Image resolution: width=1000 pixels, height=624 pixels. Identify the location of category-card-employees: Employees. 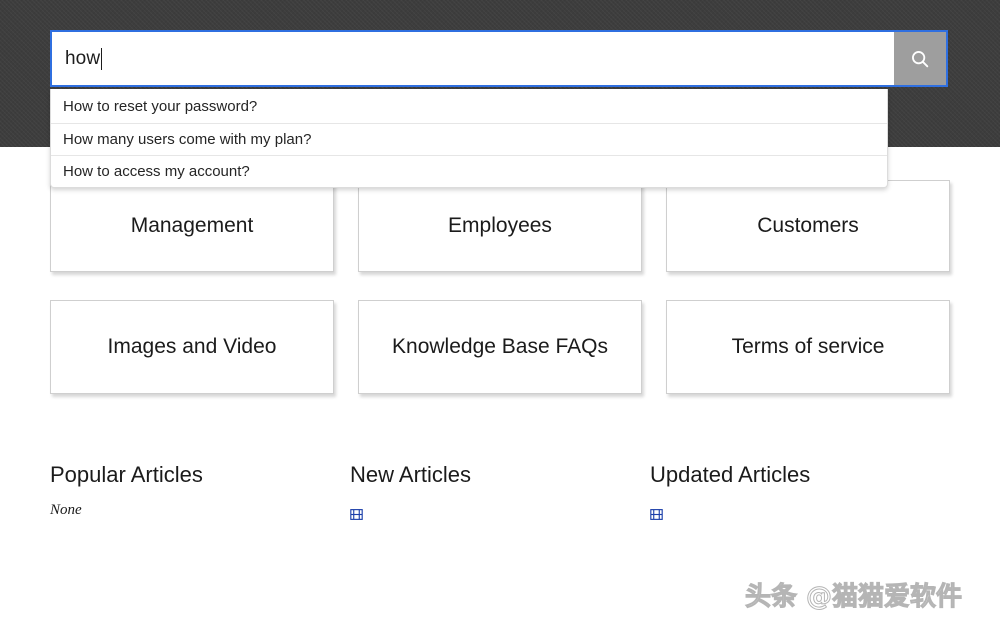
(500, 226).